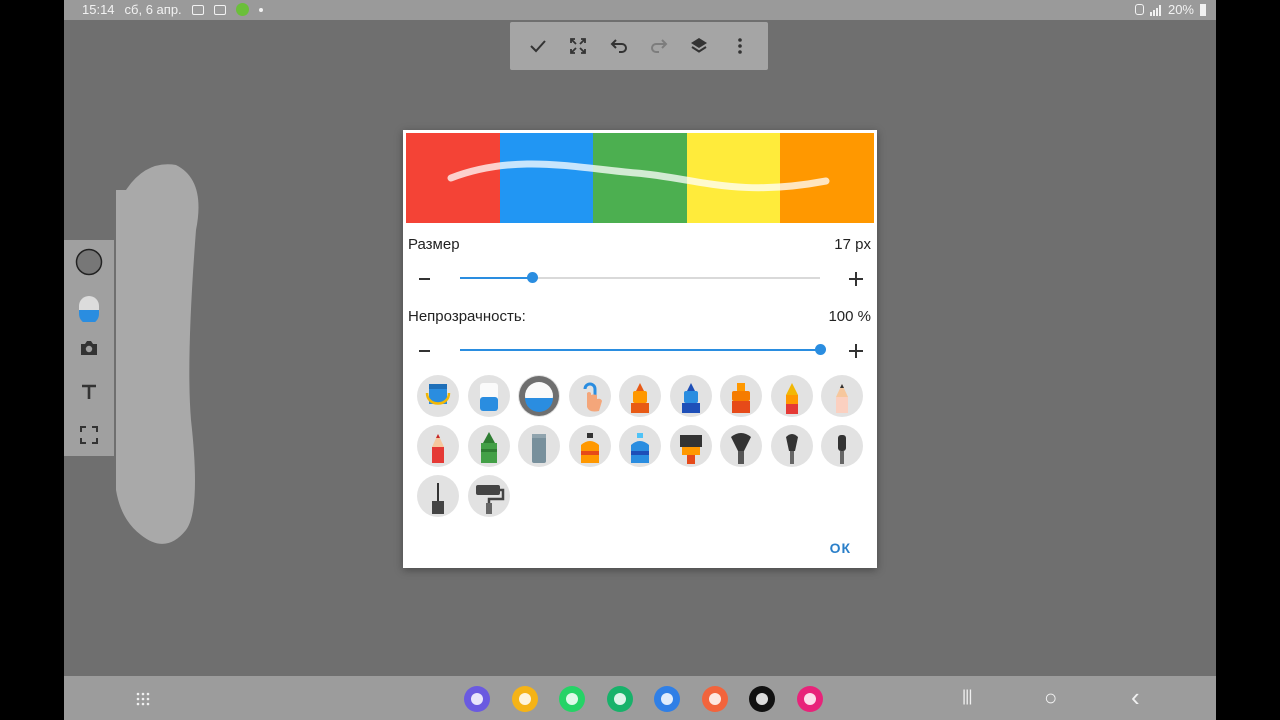  I want to click on orange-highlighter-icon, so click(741, 396).